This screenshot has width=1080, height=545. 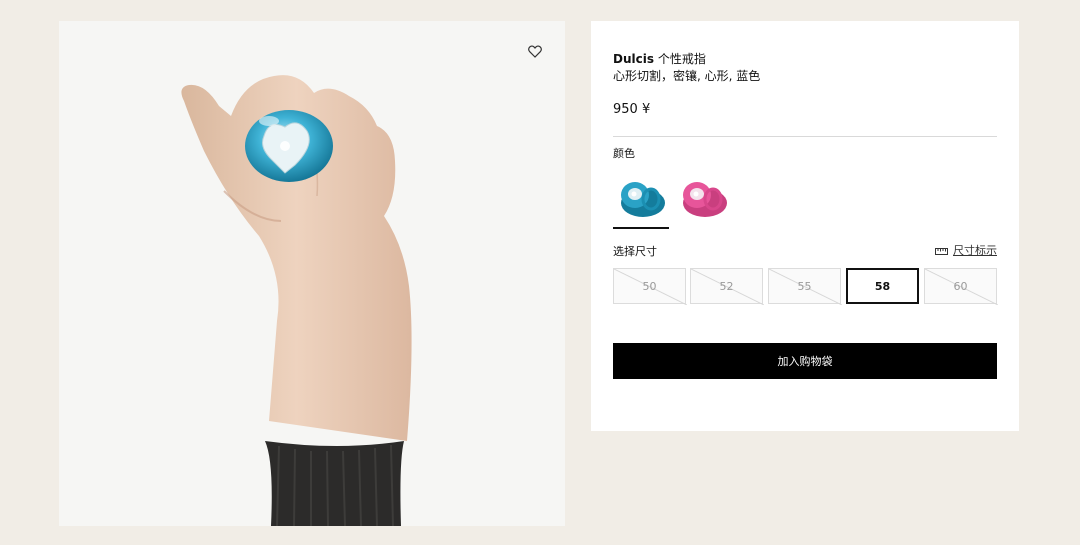 What do you see at coordinates (624, 153) in the screenshot?
I see `color-label: 颜色` at bounding box center [624, 153].